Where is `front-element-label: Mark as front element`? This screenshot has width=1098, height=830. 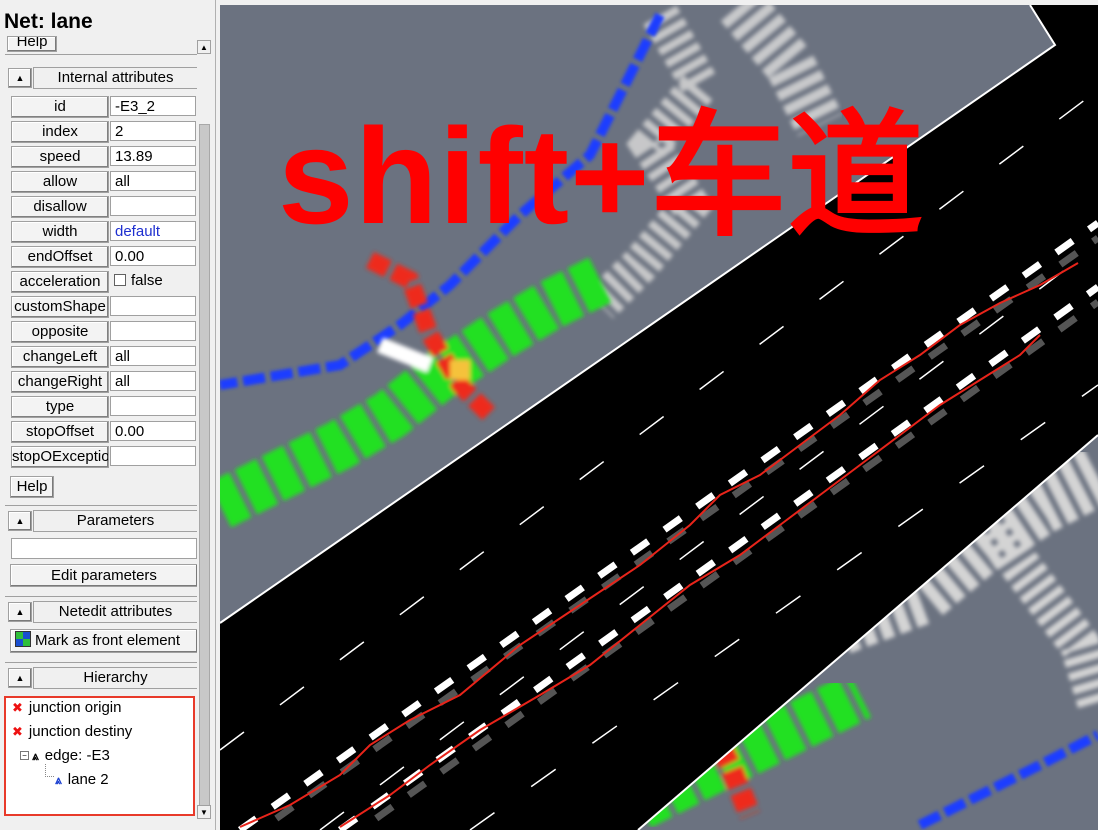 front-element-label: Mark as front element is located at coordinates (108, 640).